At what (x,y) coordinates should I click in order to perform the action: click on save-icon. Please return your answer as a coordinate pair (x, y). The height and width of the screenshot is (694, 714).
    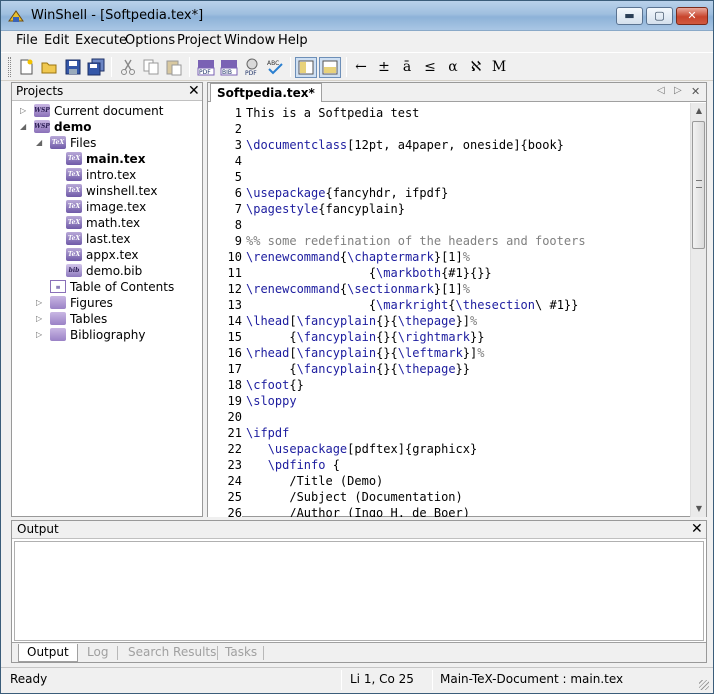
    Looking at the image, I should click on (73, 67).